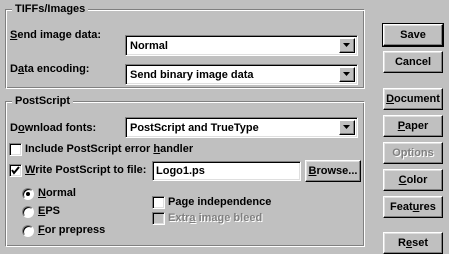 The image size is (449, 254). What do you see at coordinates (226, 171) in the screenshot?
I see `output-file-input: Logo1.ps` at bounding box center [226, 171].